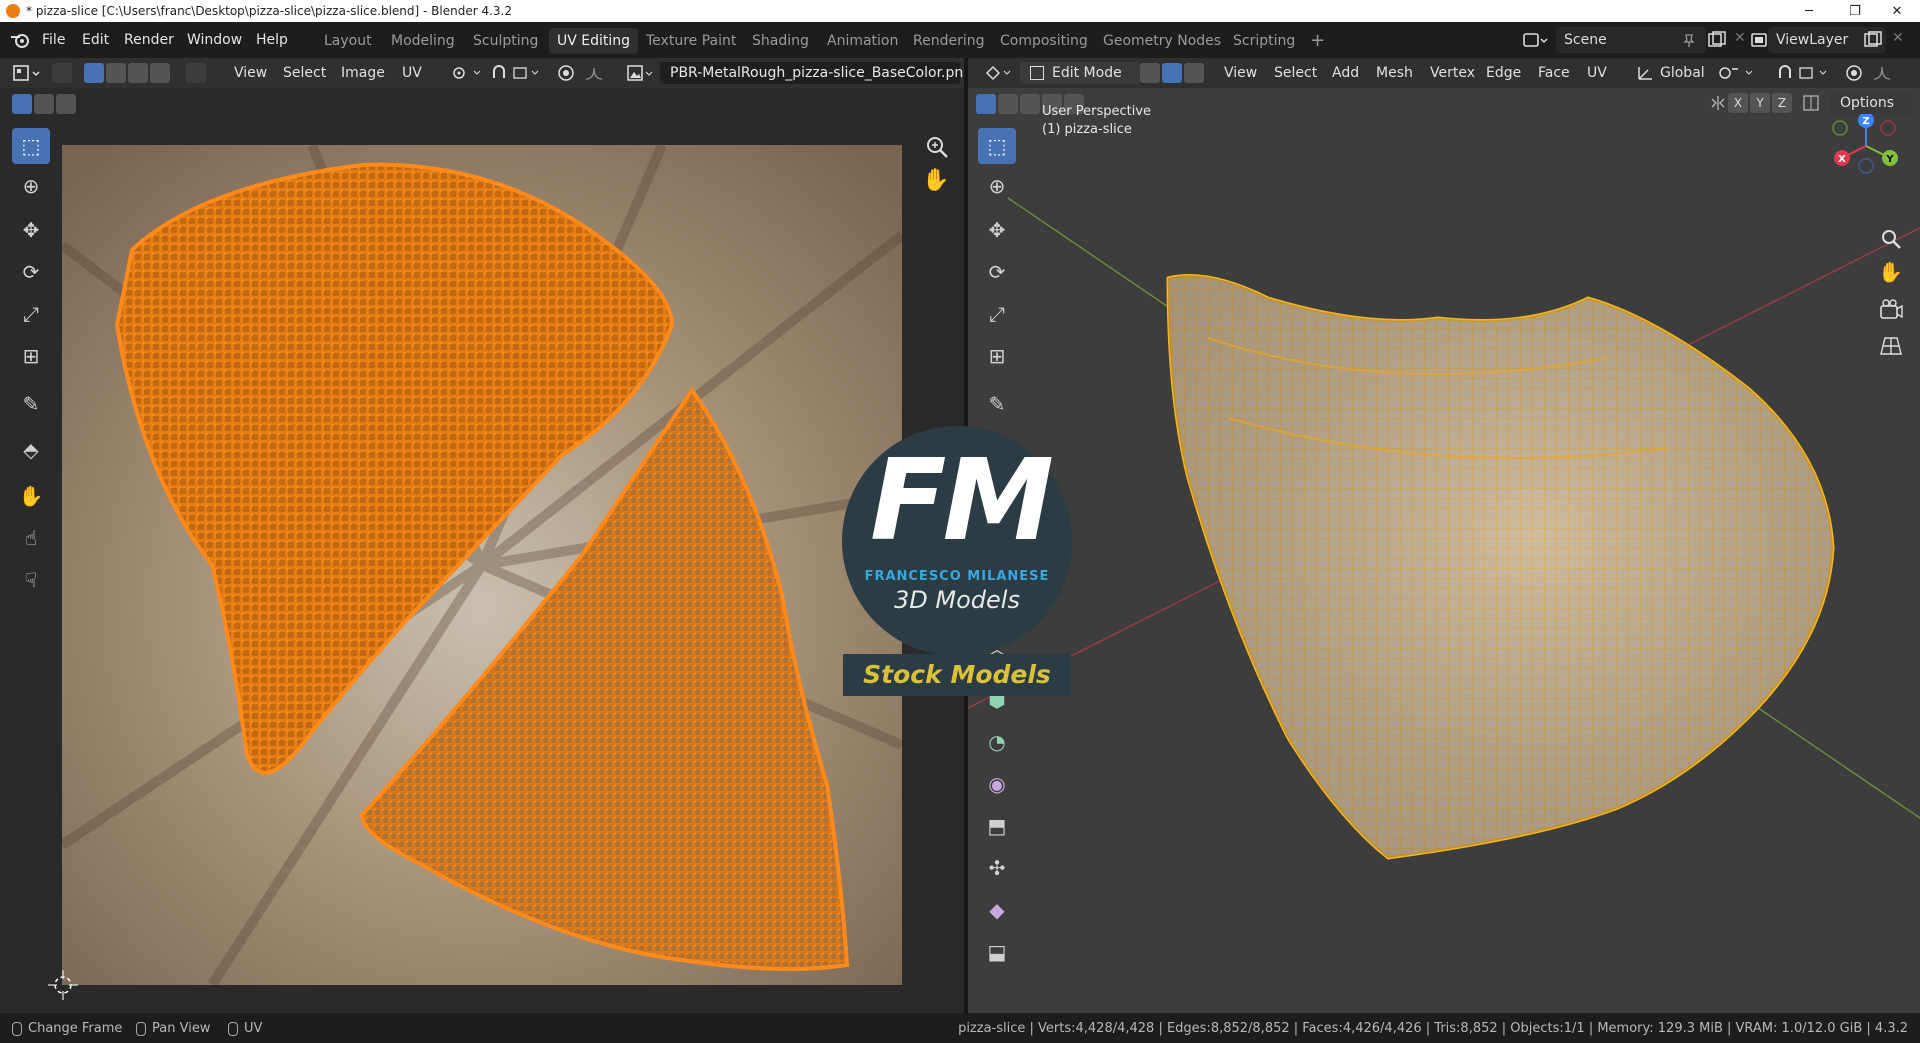 The height and width of the screenshot is (1043, 1920). What do you see at coordinates (1345, 73) in the screenshot?
I see `viewport-menu-add: Add` at bounding box center [1345, 73].